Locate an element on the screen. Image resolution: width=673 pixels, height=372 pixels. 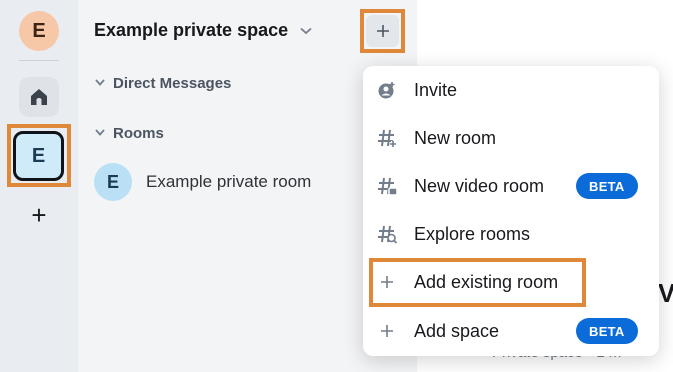
space-avatar-button: E is located at coordinates (38, 156).